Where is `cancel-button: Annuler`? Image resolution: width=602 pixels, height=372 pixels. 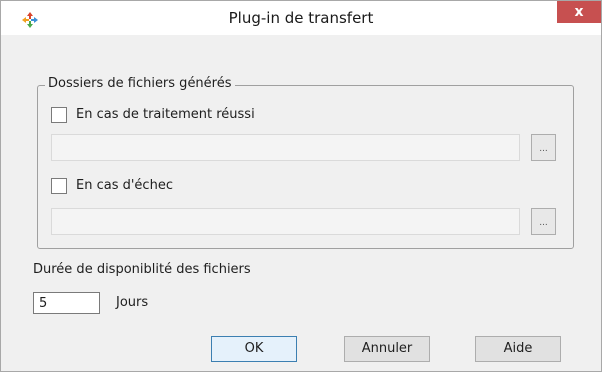
cancel-button: Annuler is located at coordinates (387, 349).